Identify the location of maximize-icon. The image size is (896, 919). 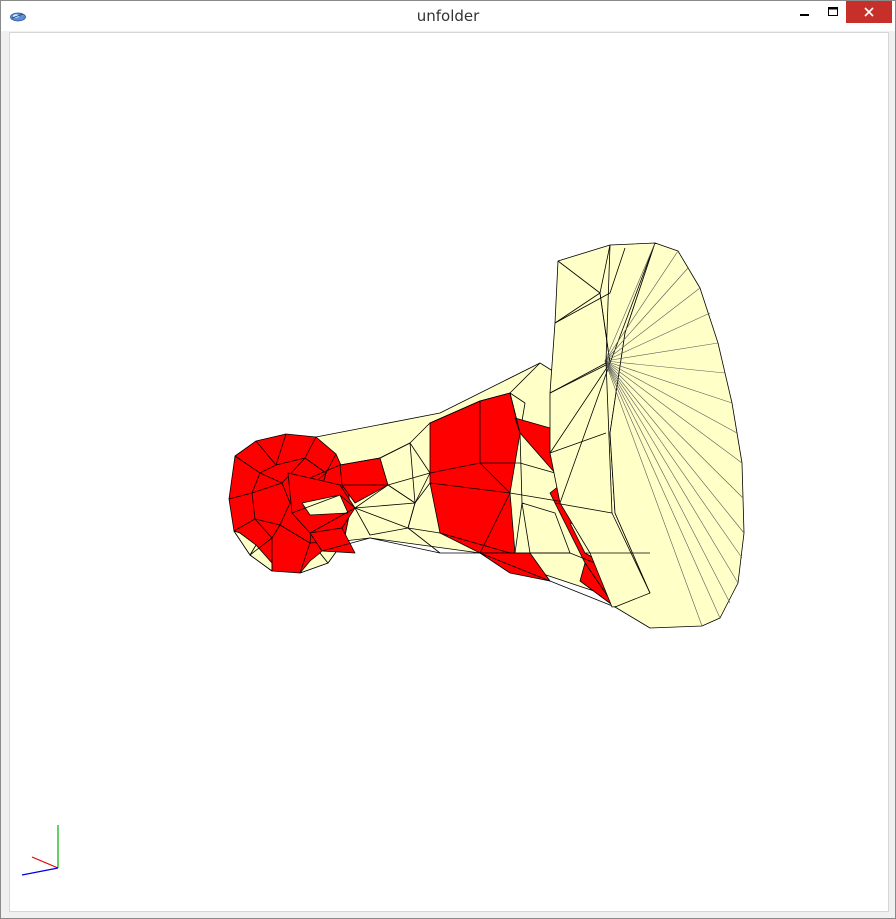
(833, 11).